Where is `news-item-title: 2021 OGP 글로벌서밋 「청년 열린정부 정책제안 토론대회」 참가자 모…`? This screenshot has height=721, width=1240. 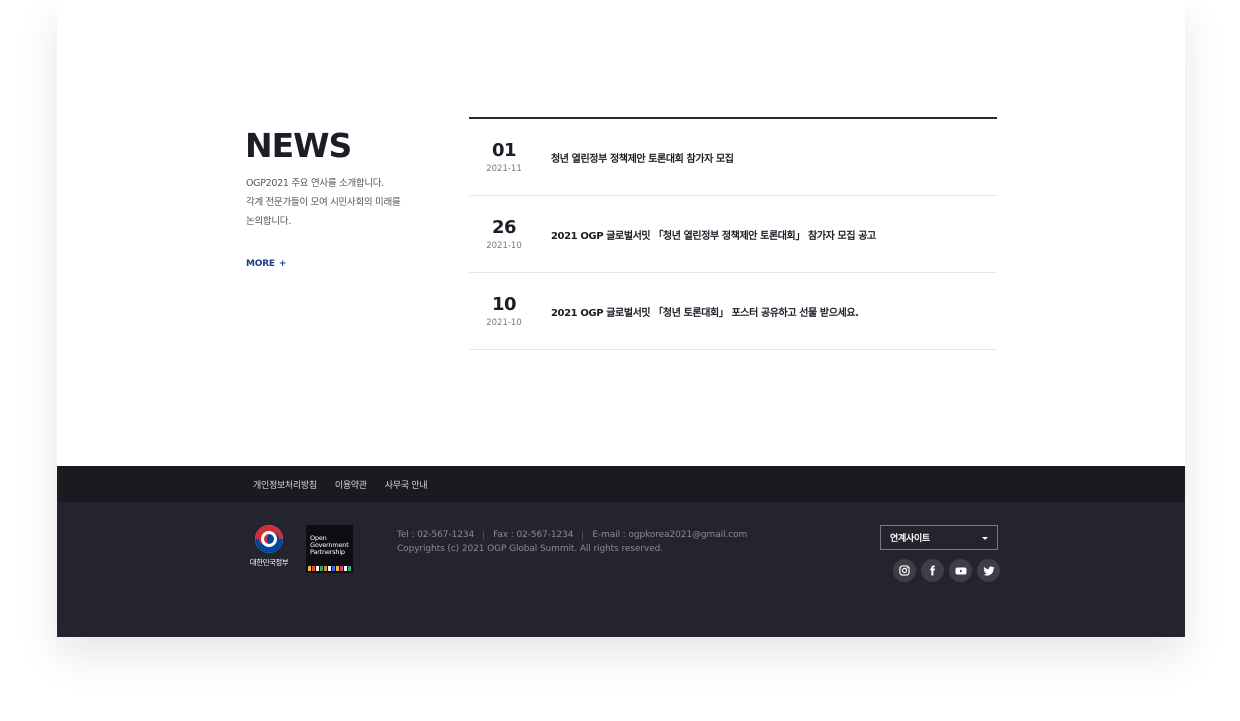 news-item-title: 2021 OGP 글로벌서밋 「청년 열린정부 정책제안 토론대회」 참가자 모… is located at coordinates (713, 234).